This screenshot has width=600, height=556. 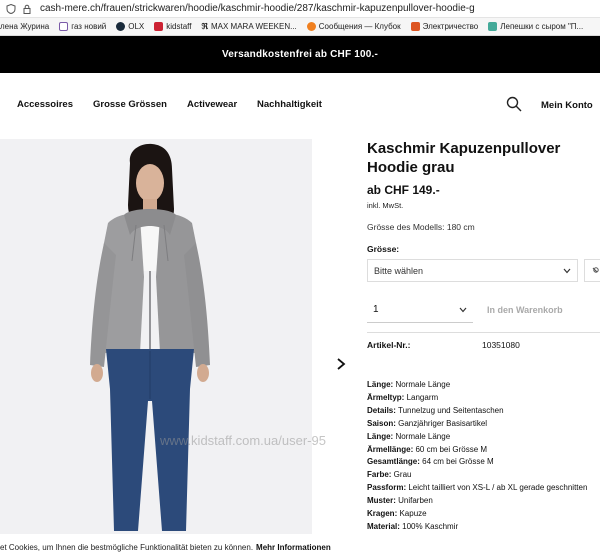 I want to click on spec-row: Saison: Ganzjähriger Basisartikel, so click(x=483, y=424).